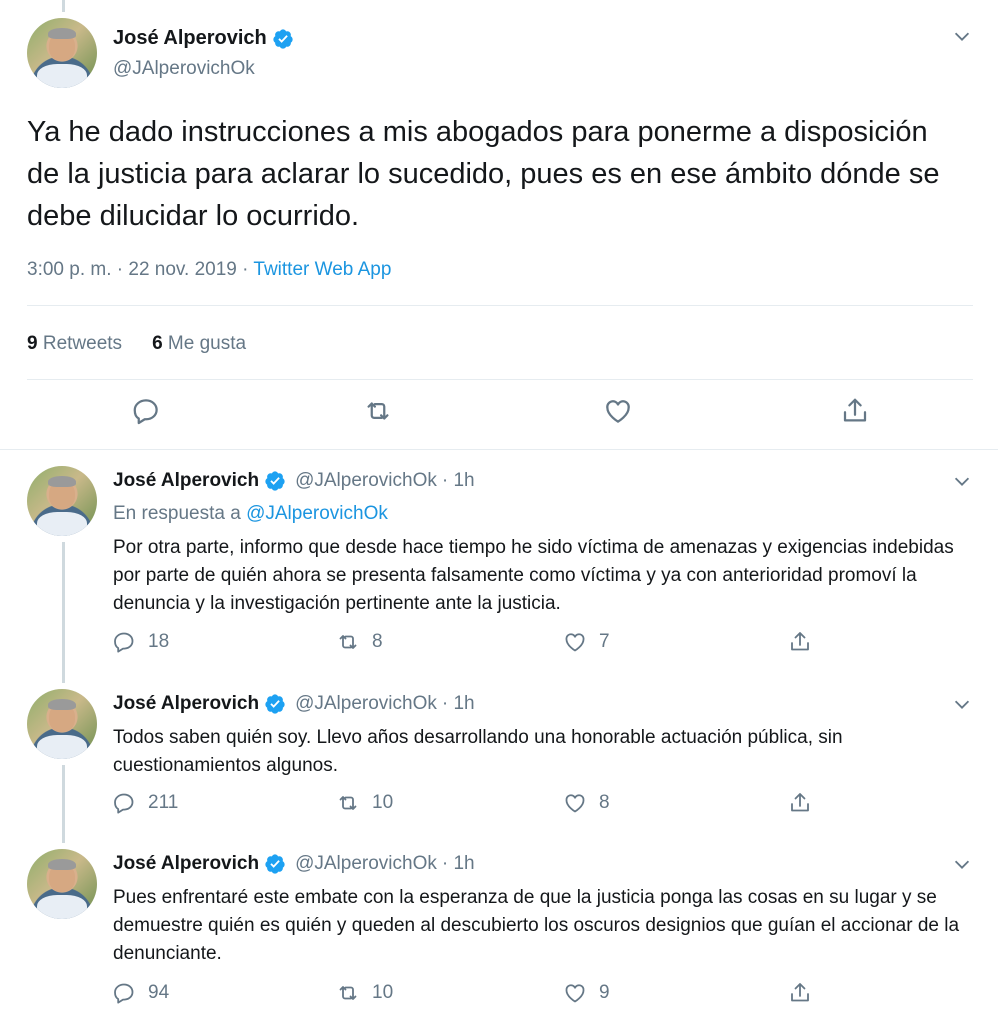 Image resolution: width=998 pixels, height=1024 pixels. What do you see at coordinates (82, 343) in the screenshot?
I see `retweets-label: Retweets` at bounding box center [82, 343].